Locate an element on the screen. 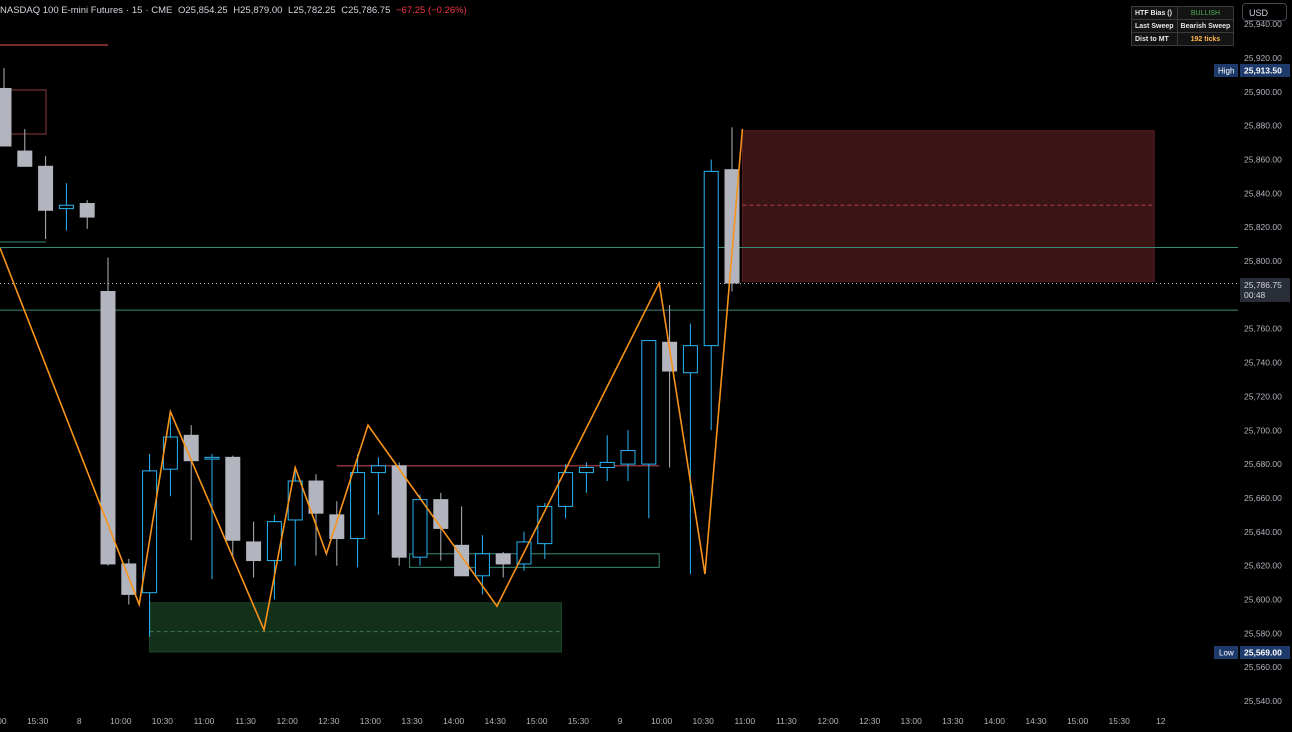 This screenshot has width=1292, height=732. countdown: 00:48 is located at coordinates (1255, 295).